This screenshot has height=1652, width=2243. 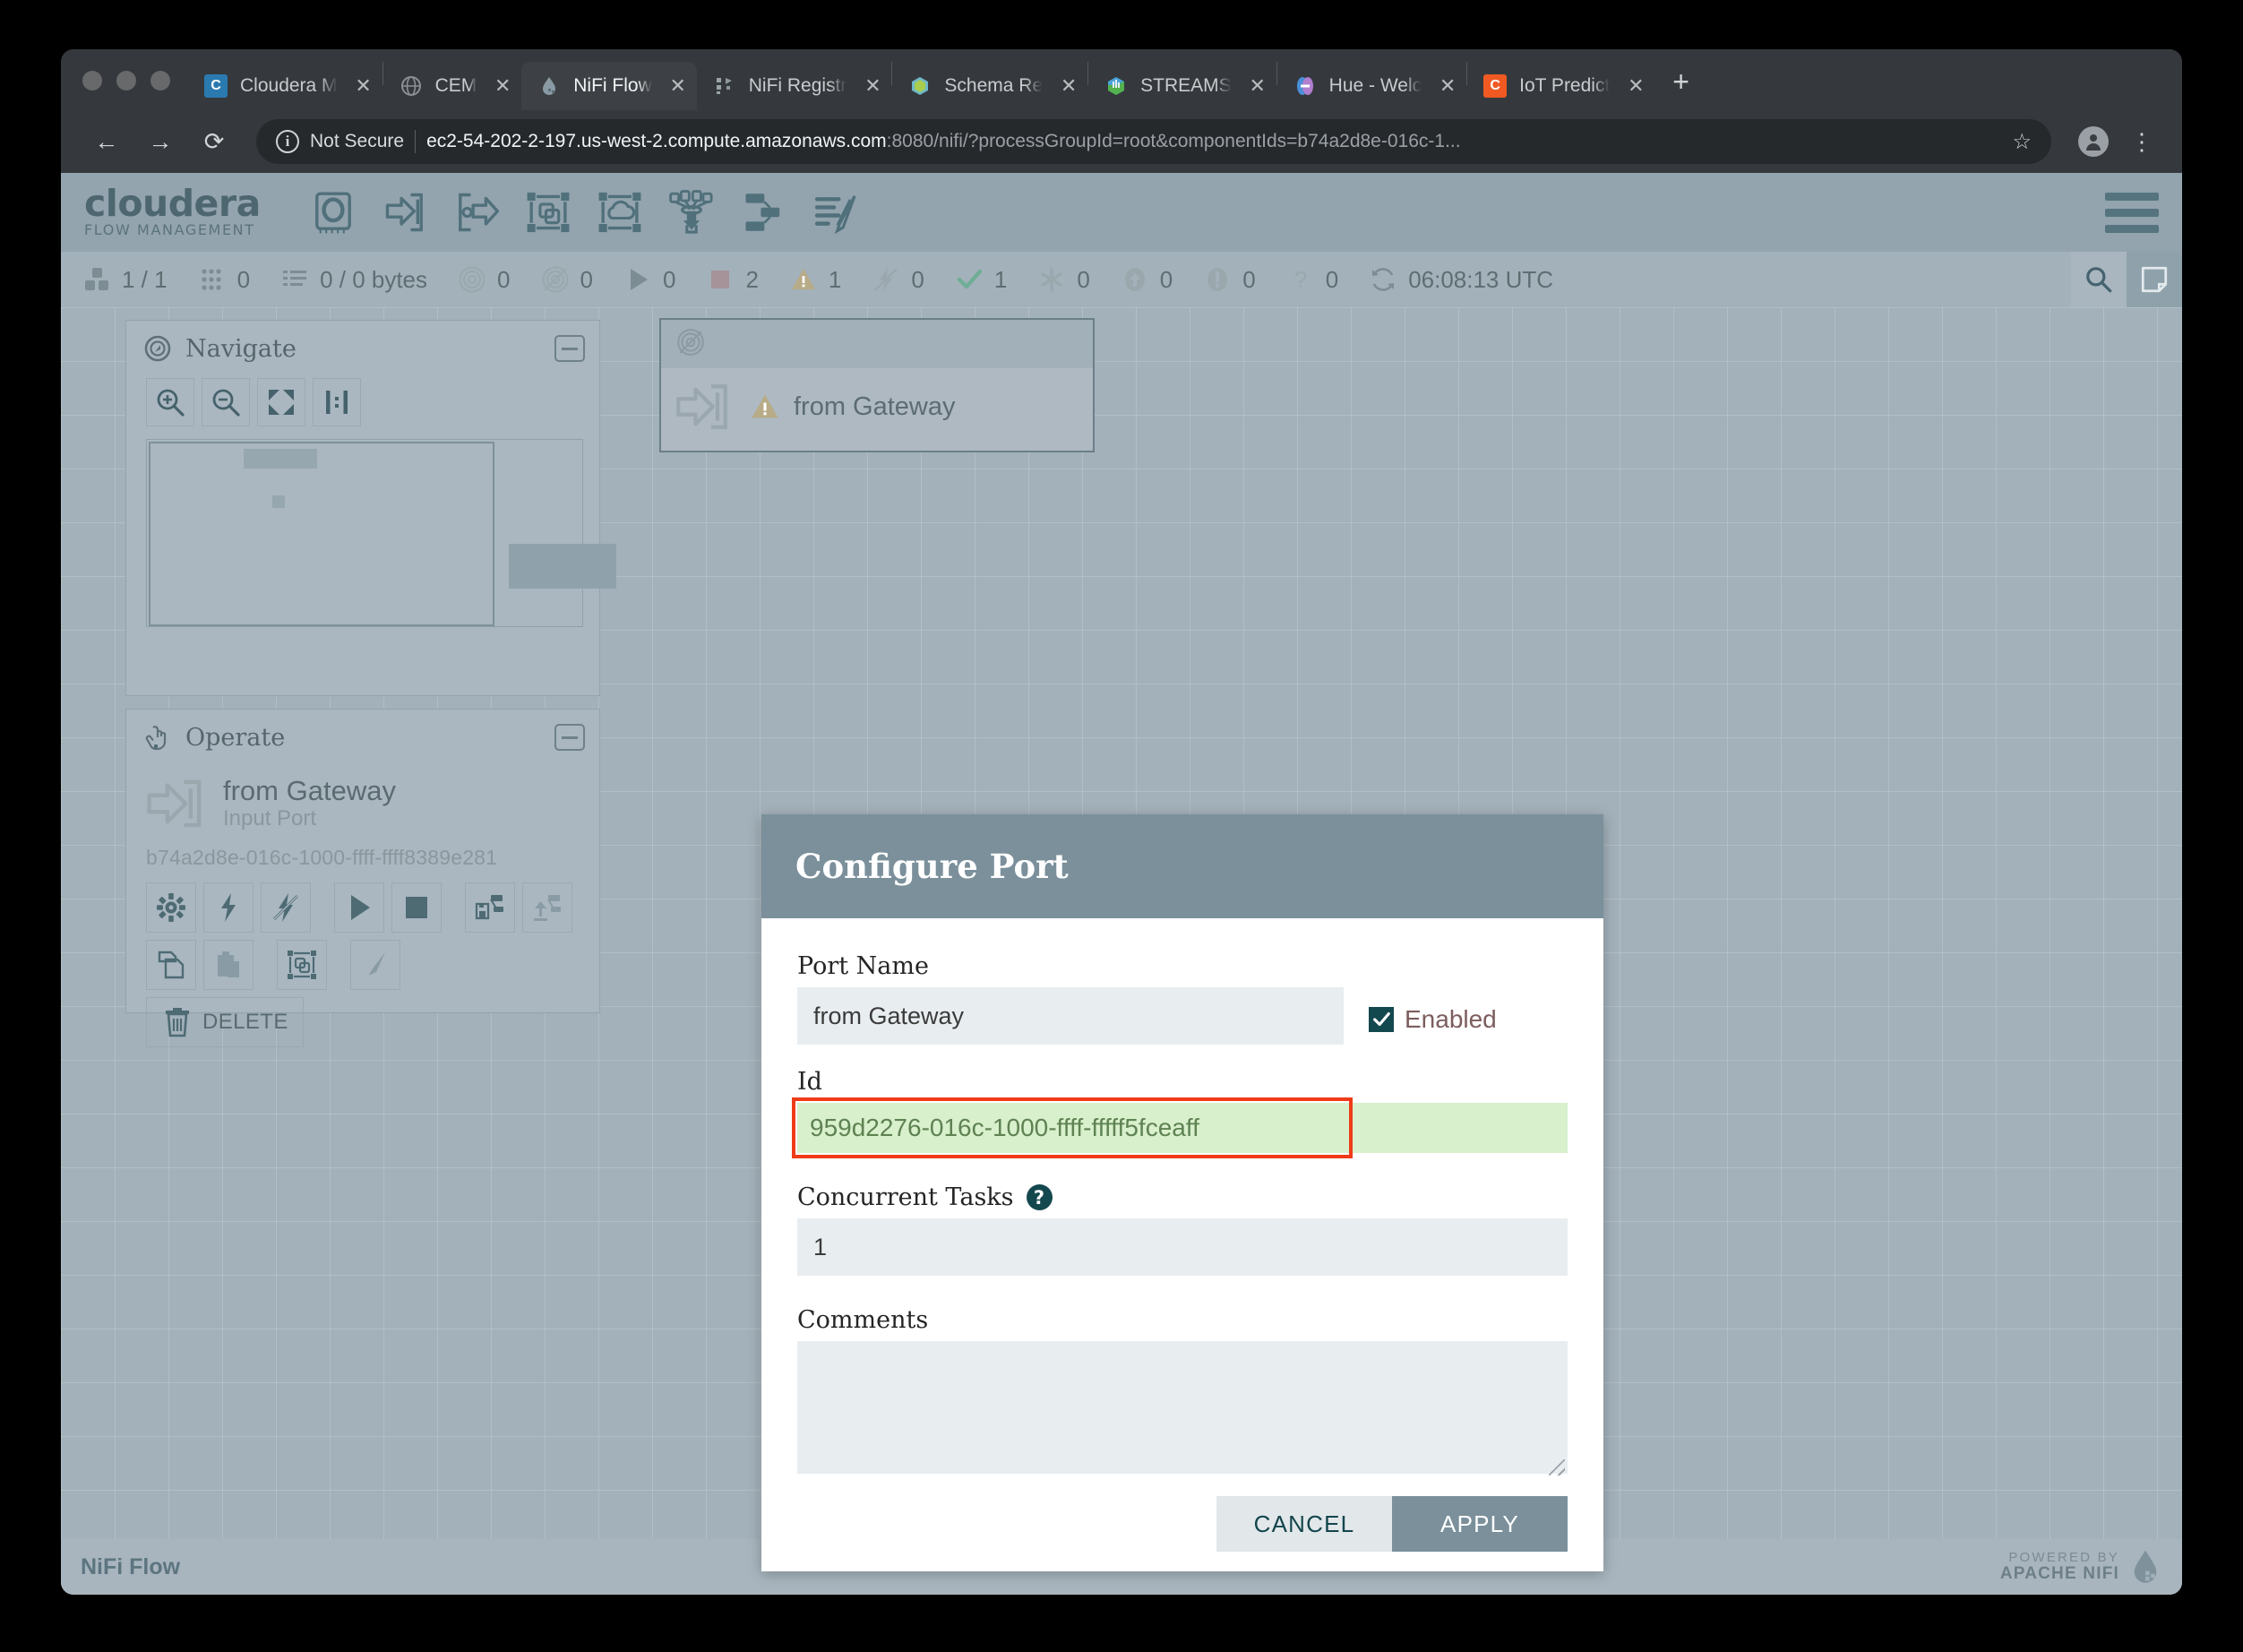 What do you see at coordinates (1182, 1408) in the screenshot?
I see `comments-textarea` at bounding box center [1182, 1408].